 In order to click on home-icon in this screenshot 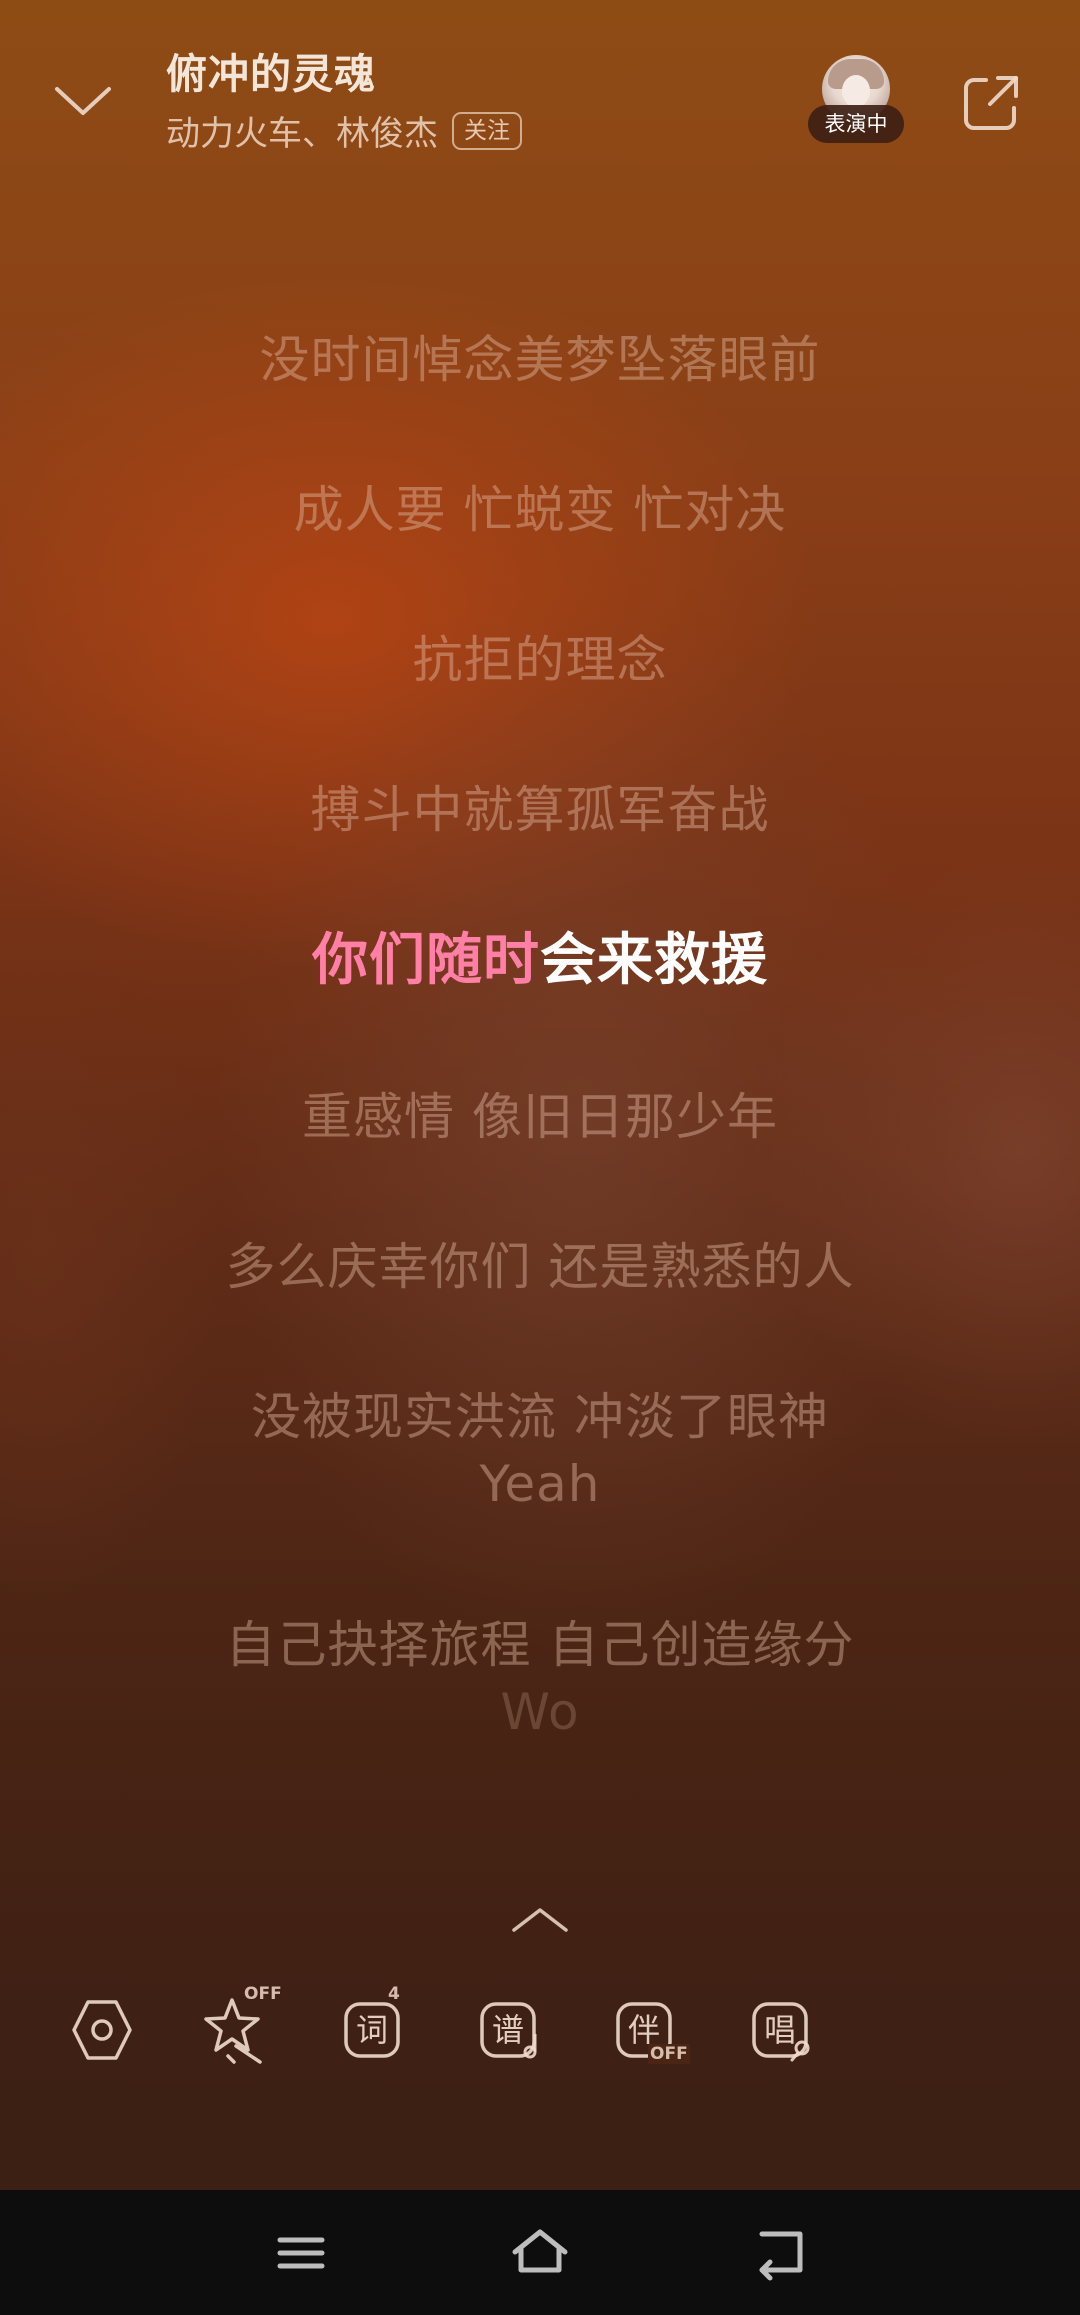, I will do `click(540, 2251)`.